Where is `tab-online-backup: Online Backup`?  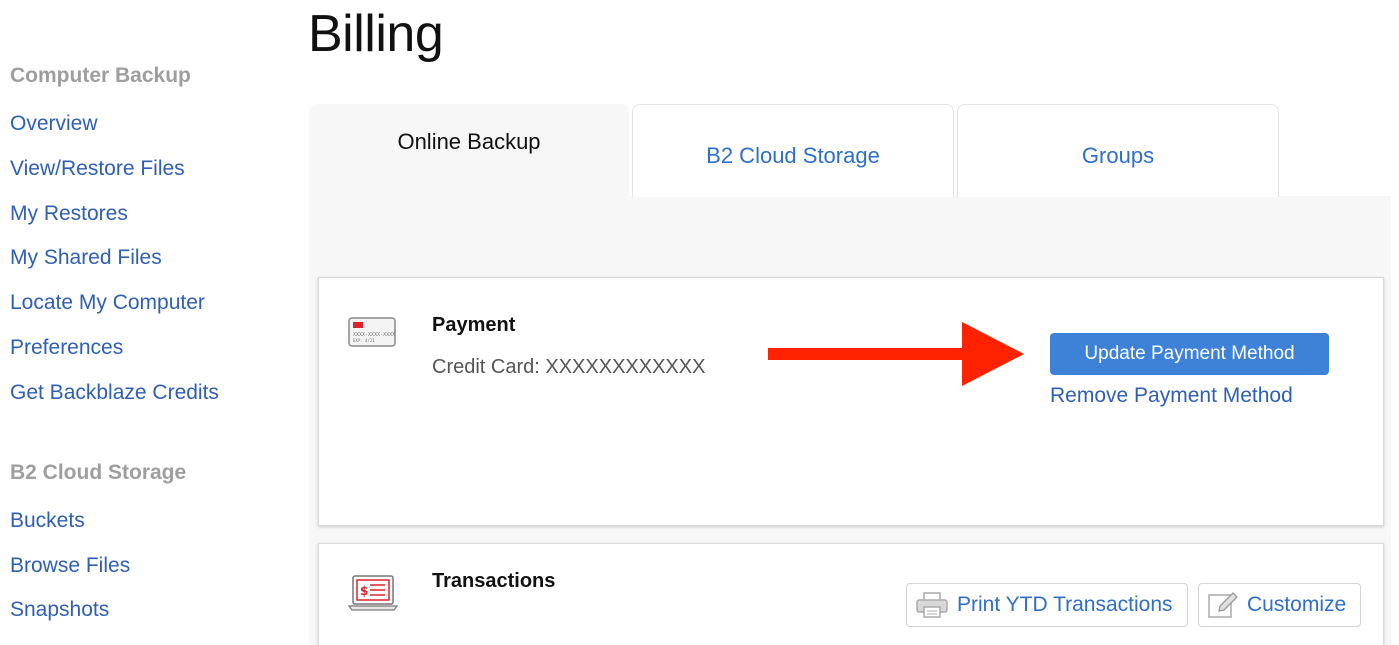 tab-online-backup: Online Backup is located at coordinates (469, 150).